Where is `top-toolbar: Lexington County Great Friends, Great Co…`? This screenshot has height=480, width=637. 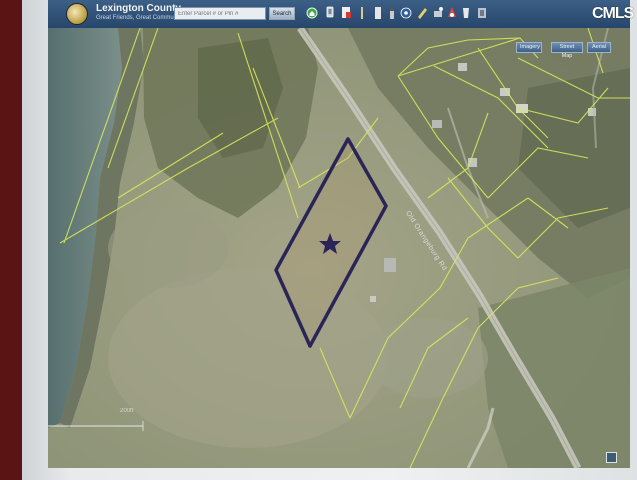 top-toolbar: Lexington County Great Friends, Great Co… is located at coordinates (339, 14).